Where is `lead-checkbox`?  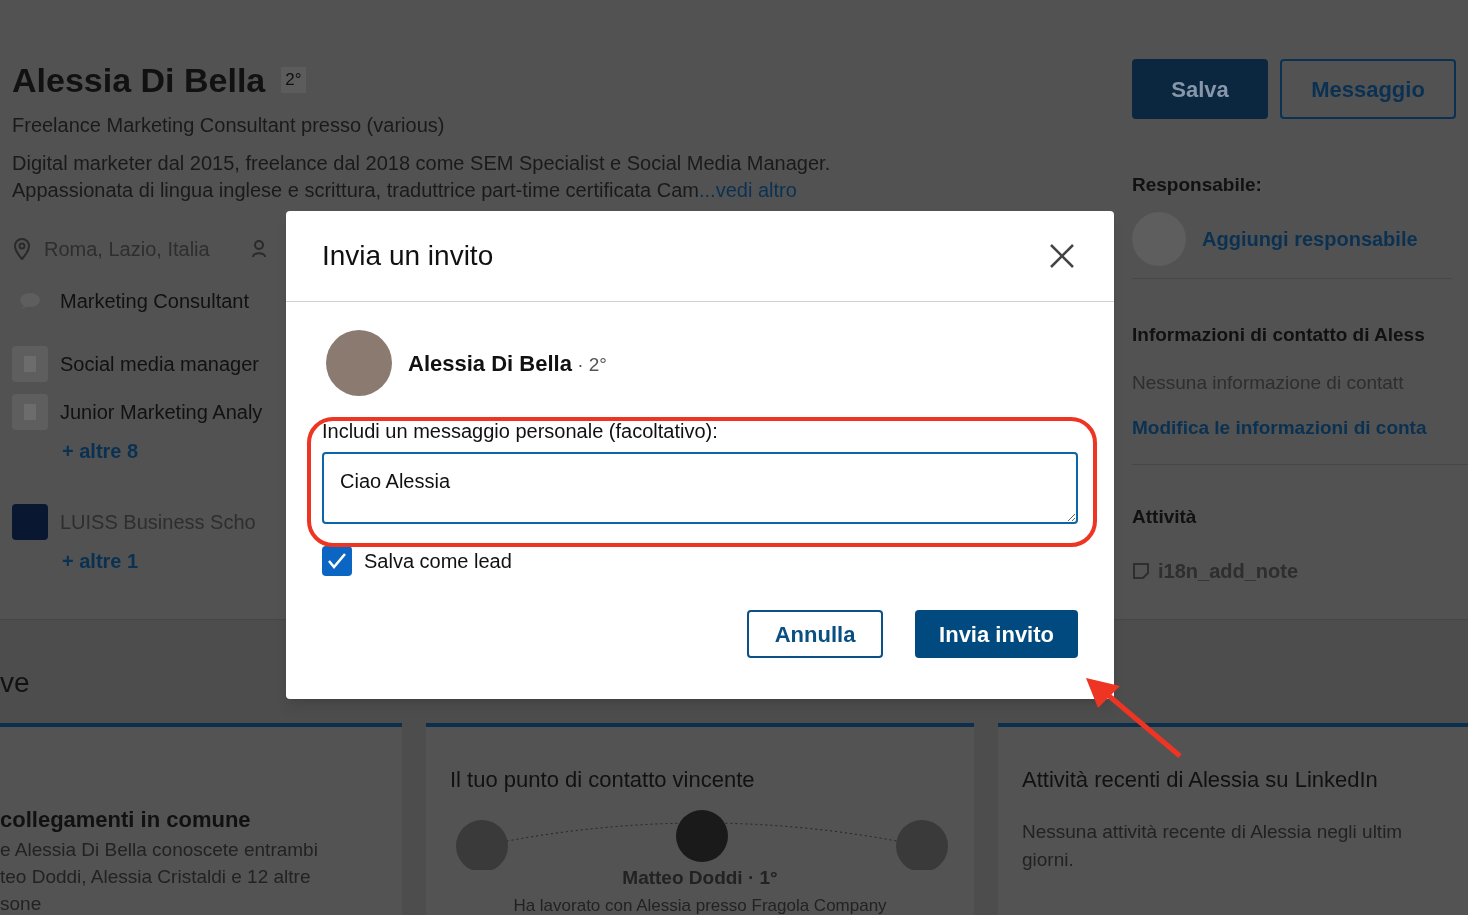 lead-checkbox is located at coordinates (337, 561).